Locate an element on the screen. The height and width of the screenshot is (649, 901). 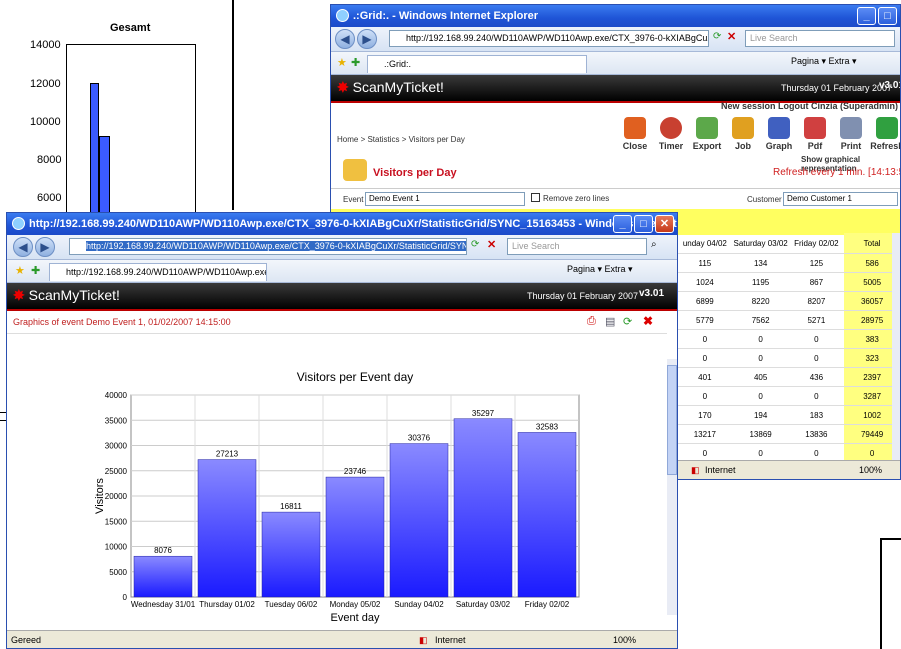
table-cell: 405 is located at coordinates (760, 377).